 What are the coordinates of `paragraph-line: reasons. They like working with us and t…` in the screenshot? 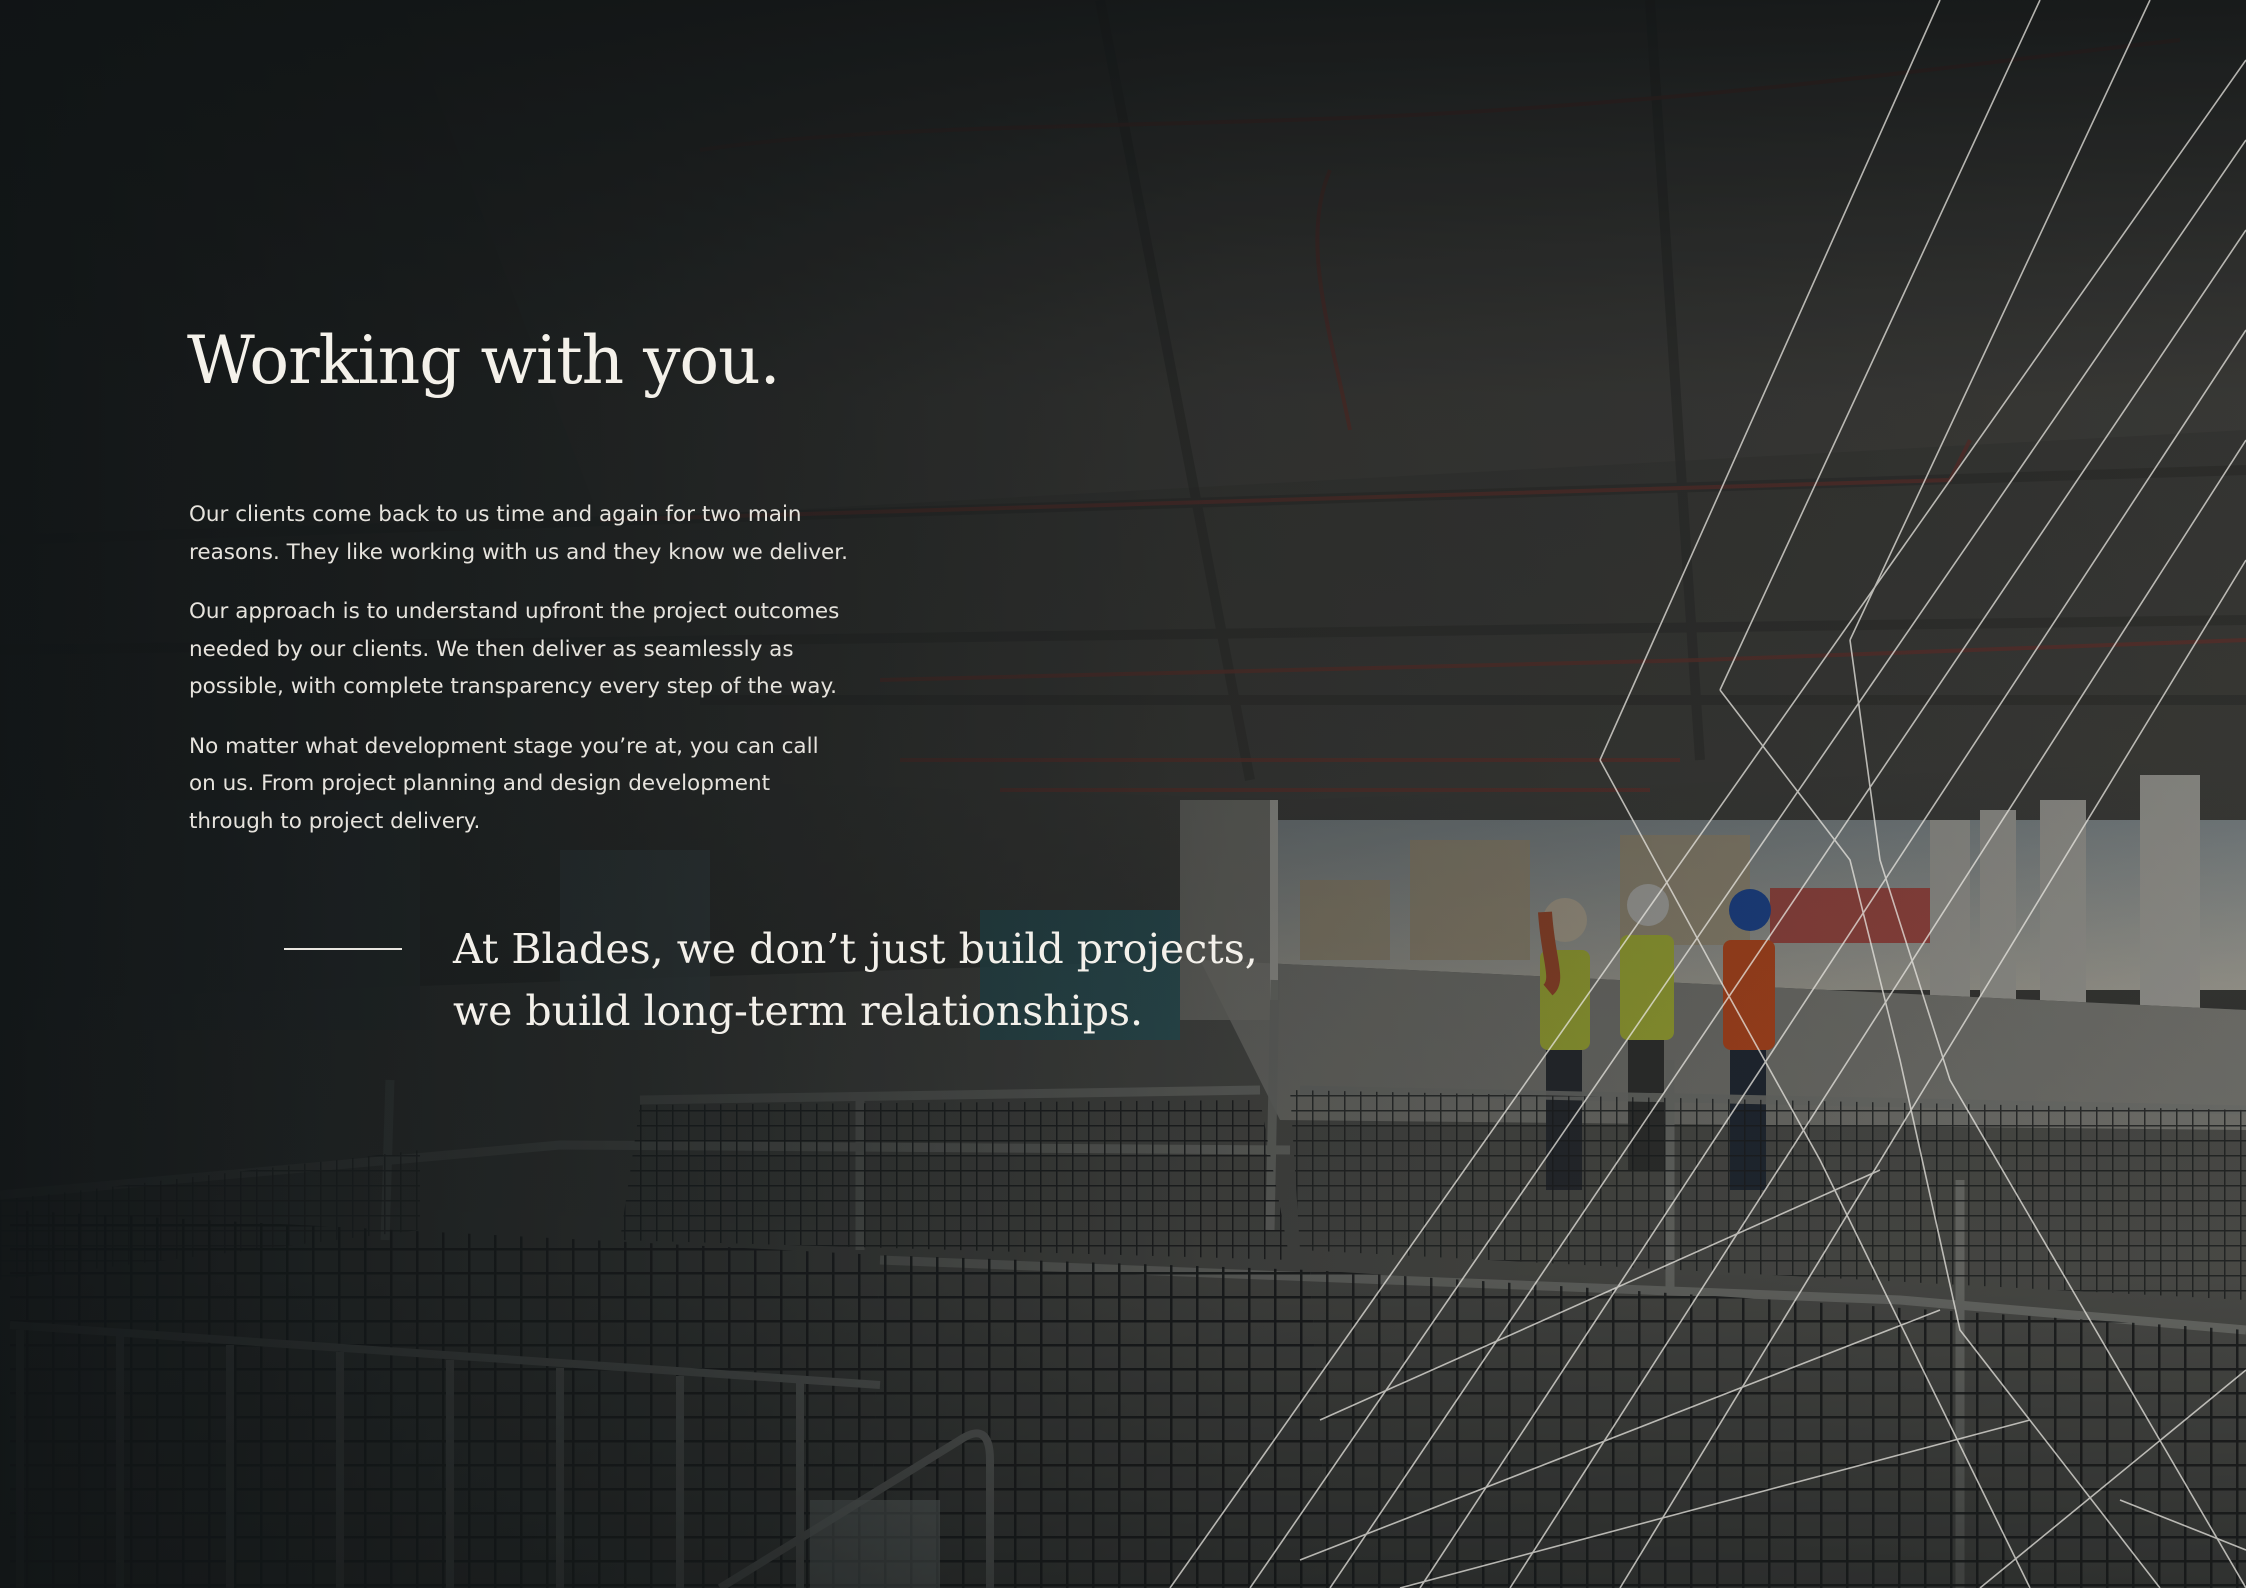 It's located at (518, 552).